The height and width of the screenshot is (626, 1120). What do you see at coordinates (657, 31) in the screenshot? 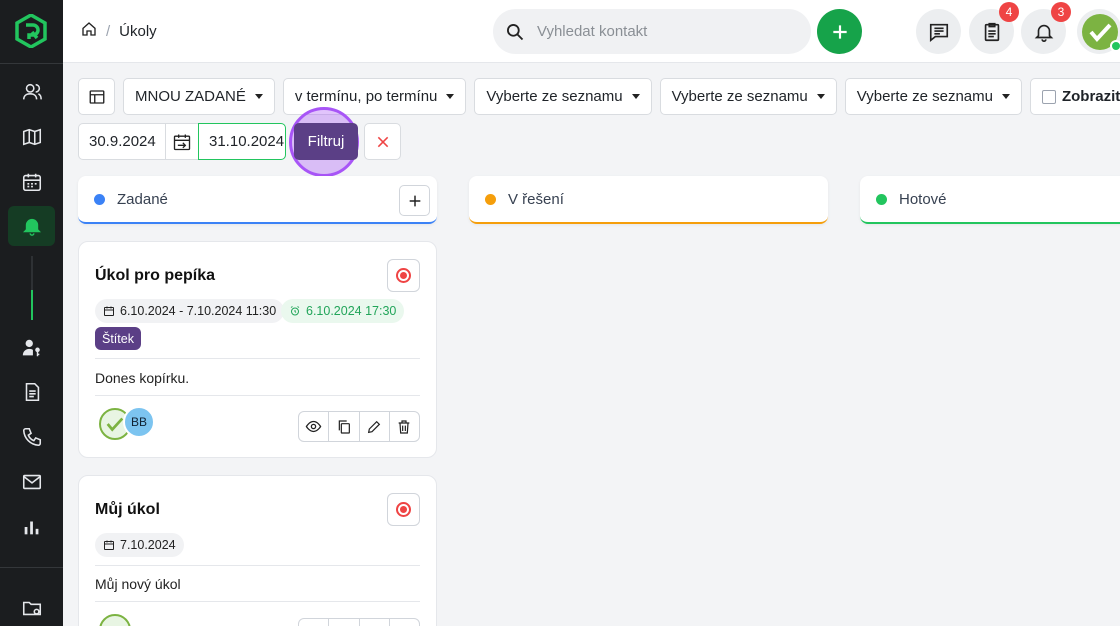
I see `search-input` at bounding box center [657, 31].